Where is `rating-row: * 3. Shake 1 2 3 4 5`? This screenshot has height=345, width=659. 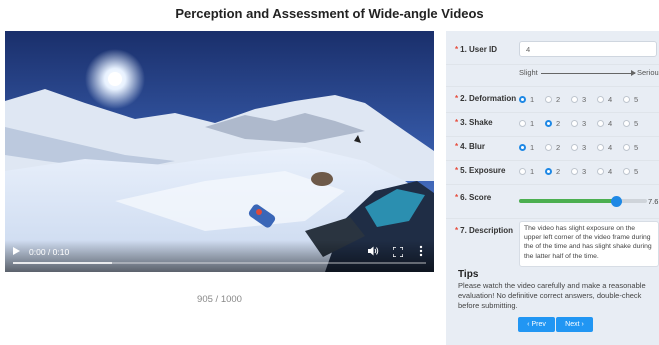
rating-row: * 3. Shake 1 2 3 4 5 is located at coordinates (552, 124).